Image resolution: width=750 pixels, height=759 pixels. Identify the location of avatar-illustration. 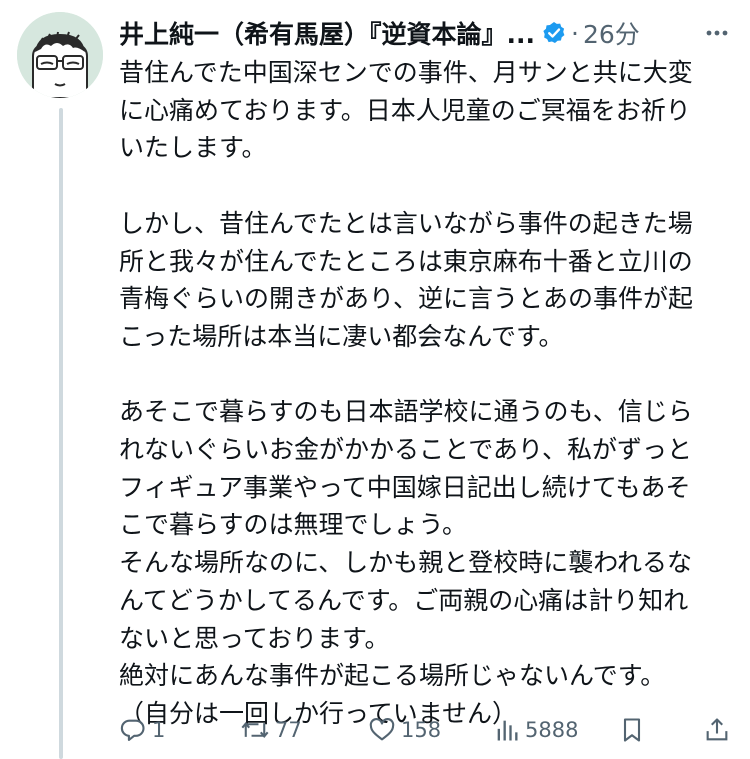
(60, 55).